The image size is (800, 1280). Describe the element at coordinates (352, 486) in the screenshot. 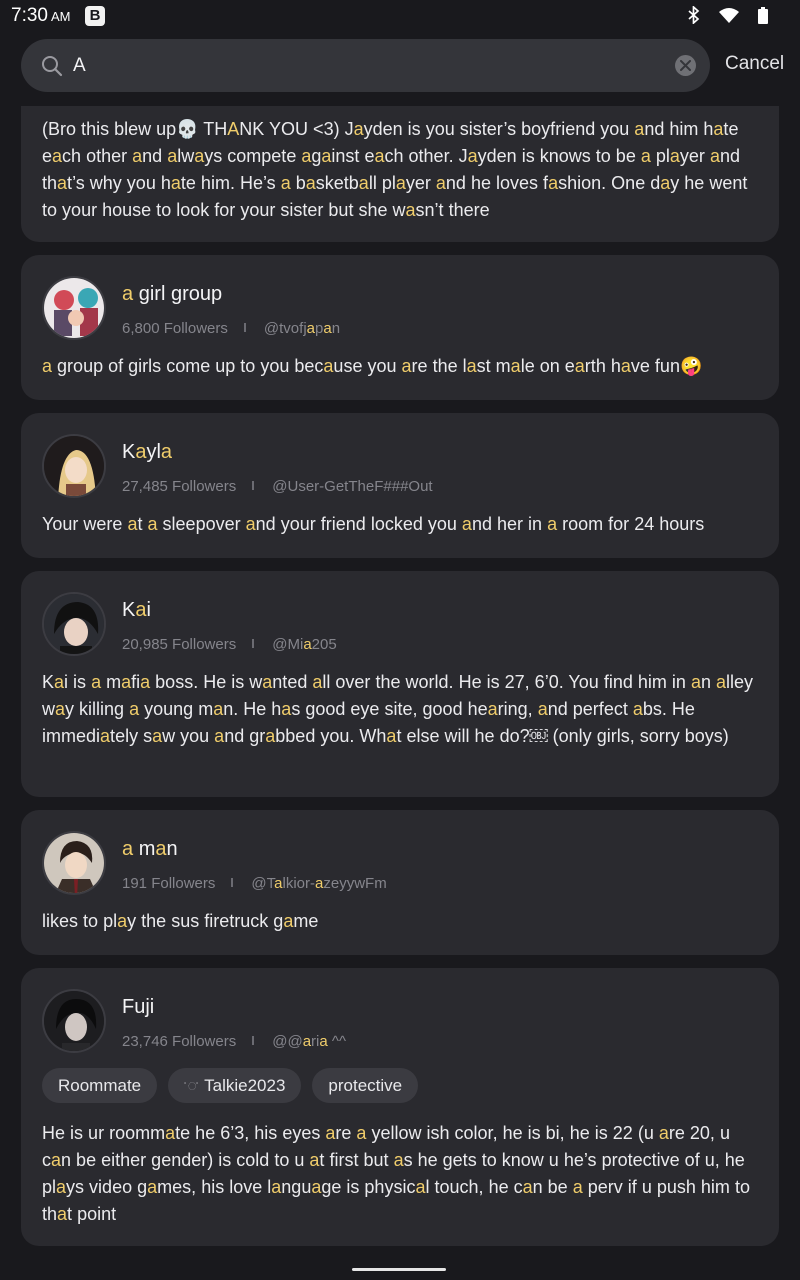

I see `creator-handle: @User-GetTheF###Out` at that location.